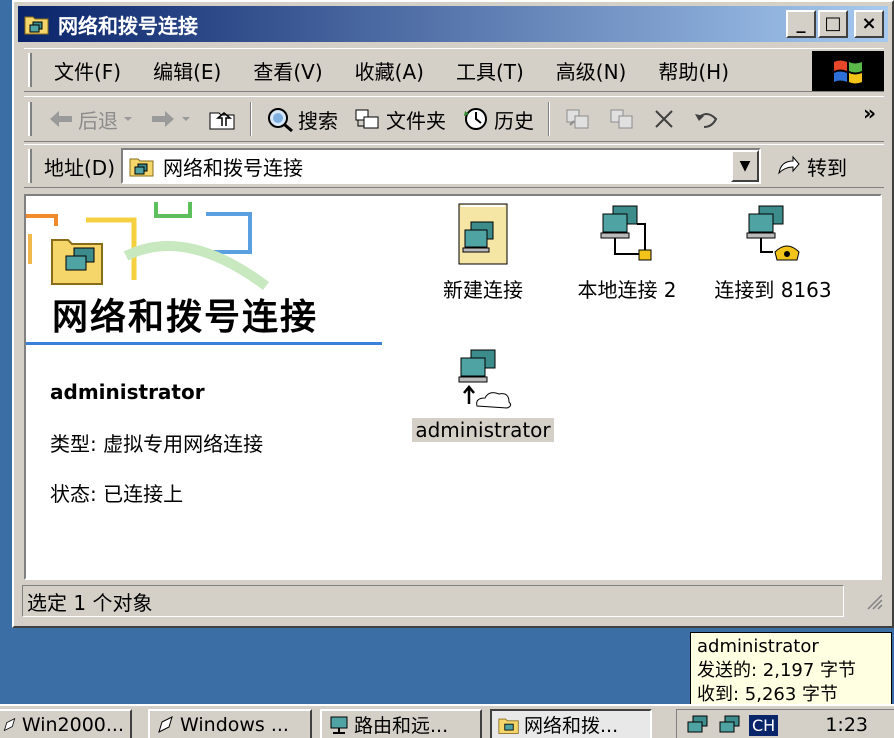 This screenshot has height=738, width=894. I want to click on back-button: 后退, so click(91, 119).